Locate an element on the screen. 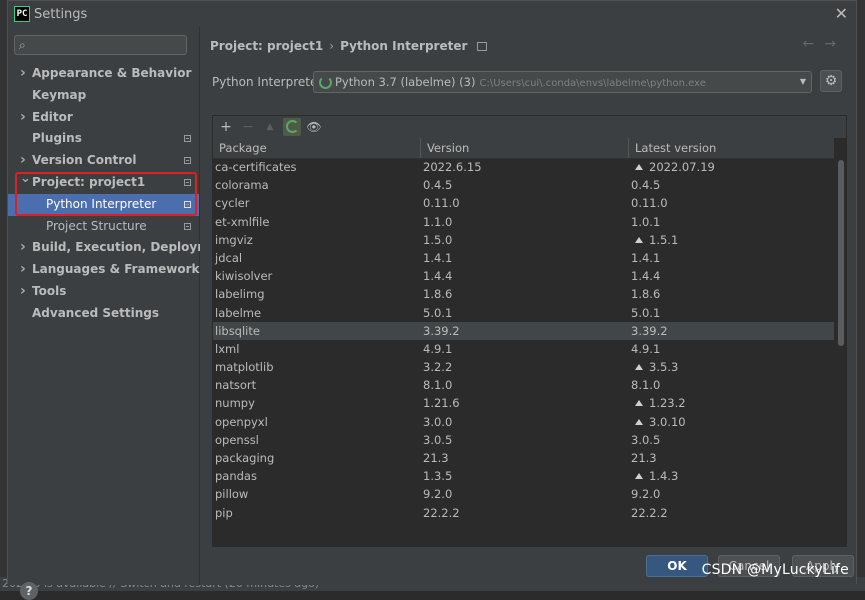 The image size is (865, 600). scrollbar-thumb is located at coordinates (841, 253).